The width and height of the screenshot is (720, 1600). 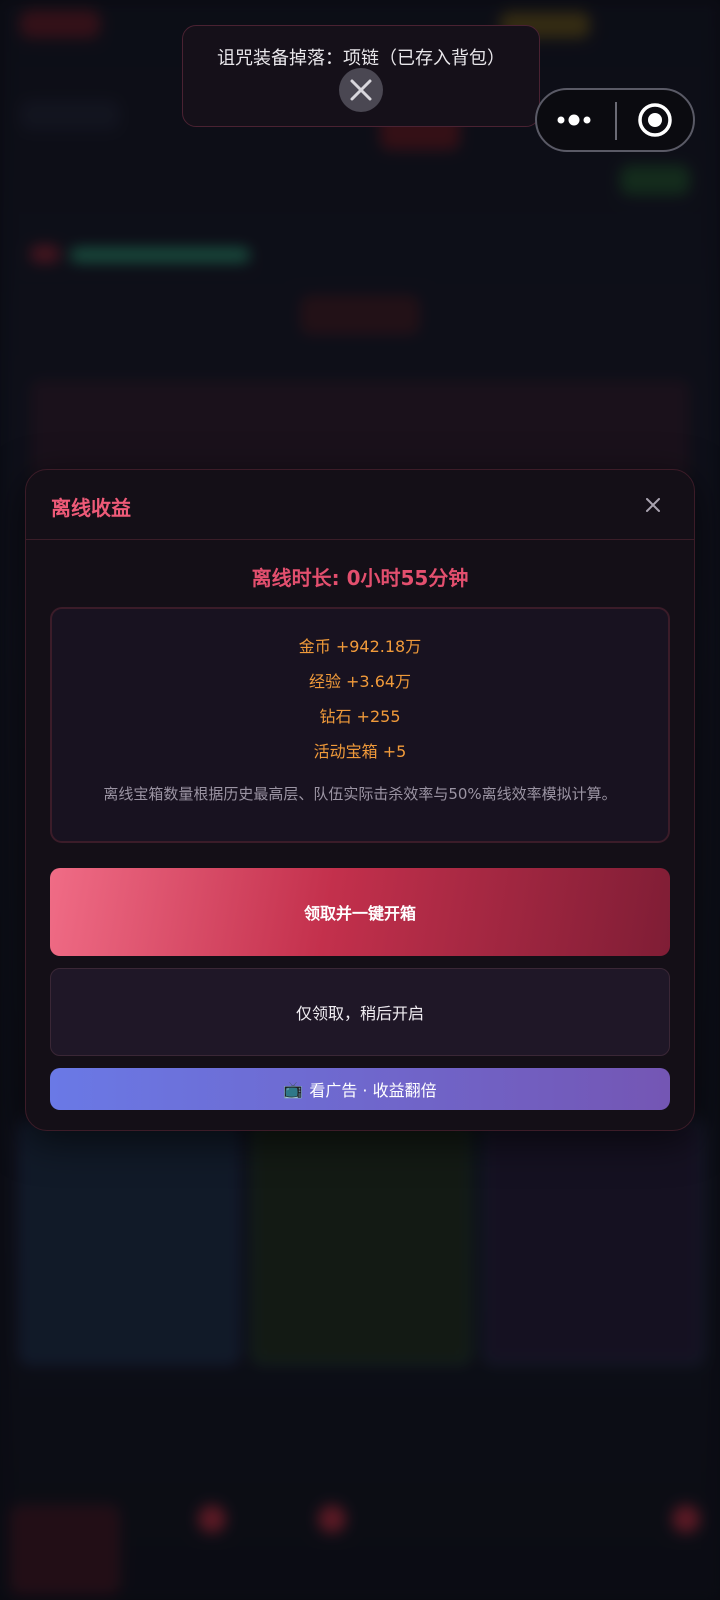 I want to click on reward-gold: 金币 +942.18万, so click(x=360, y=646).